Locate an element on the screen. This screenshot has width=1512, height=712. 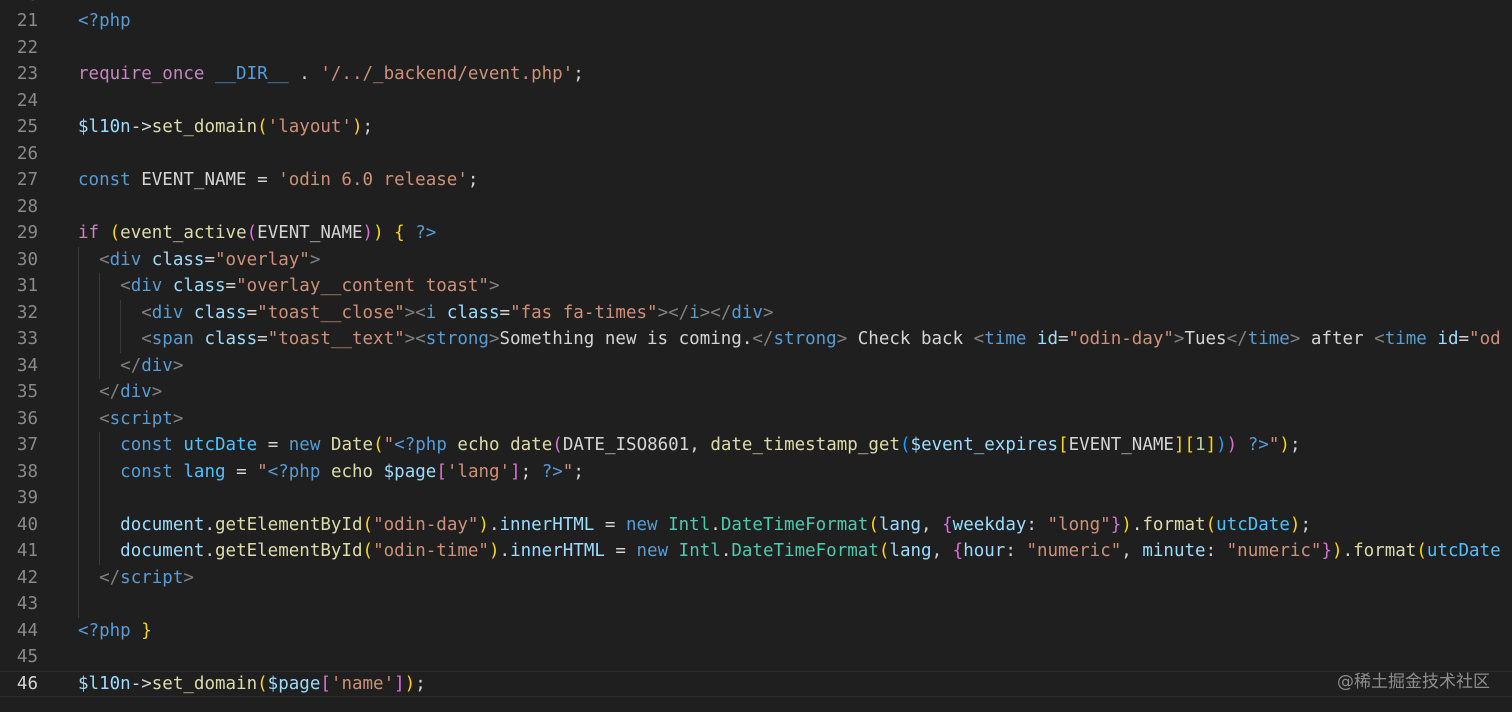
code-line: 28 is located at coordinates (756, 207).